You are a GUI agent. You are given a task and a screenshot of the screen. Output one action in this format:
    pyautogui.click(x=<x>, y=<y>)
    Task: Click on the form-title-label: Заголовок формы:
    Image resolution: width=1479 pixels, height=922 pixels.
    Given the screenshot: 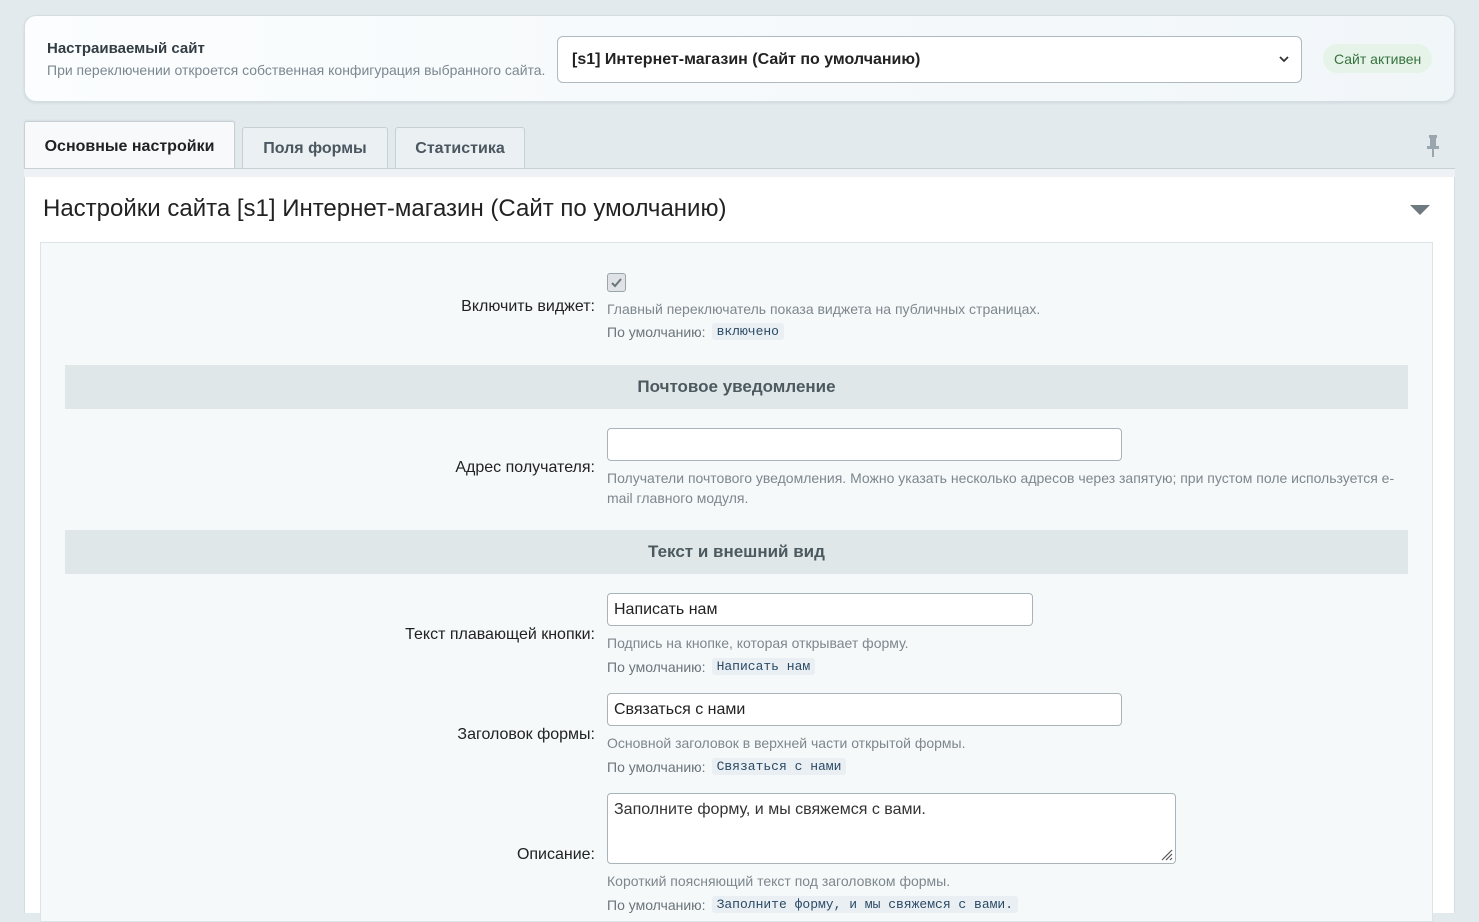 What is the action you would take?
    pyautogui.click(x=526, y=734)
    